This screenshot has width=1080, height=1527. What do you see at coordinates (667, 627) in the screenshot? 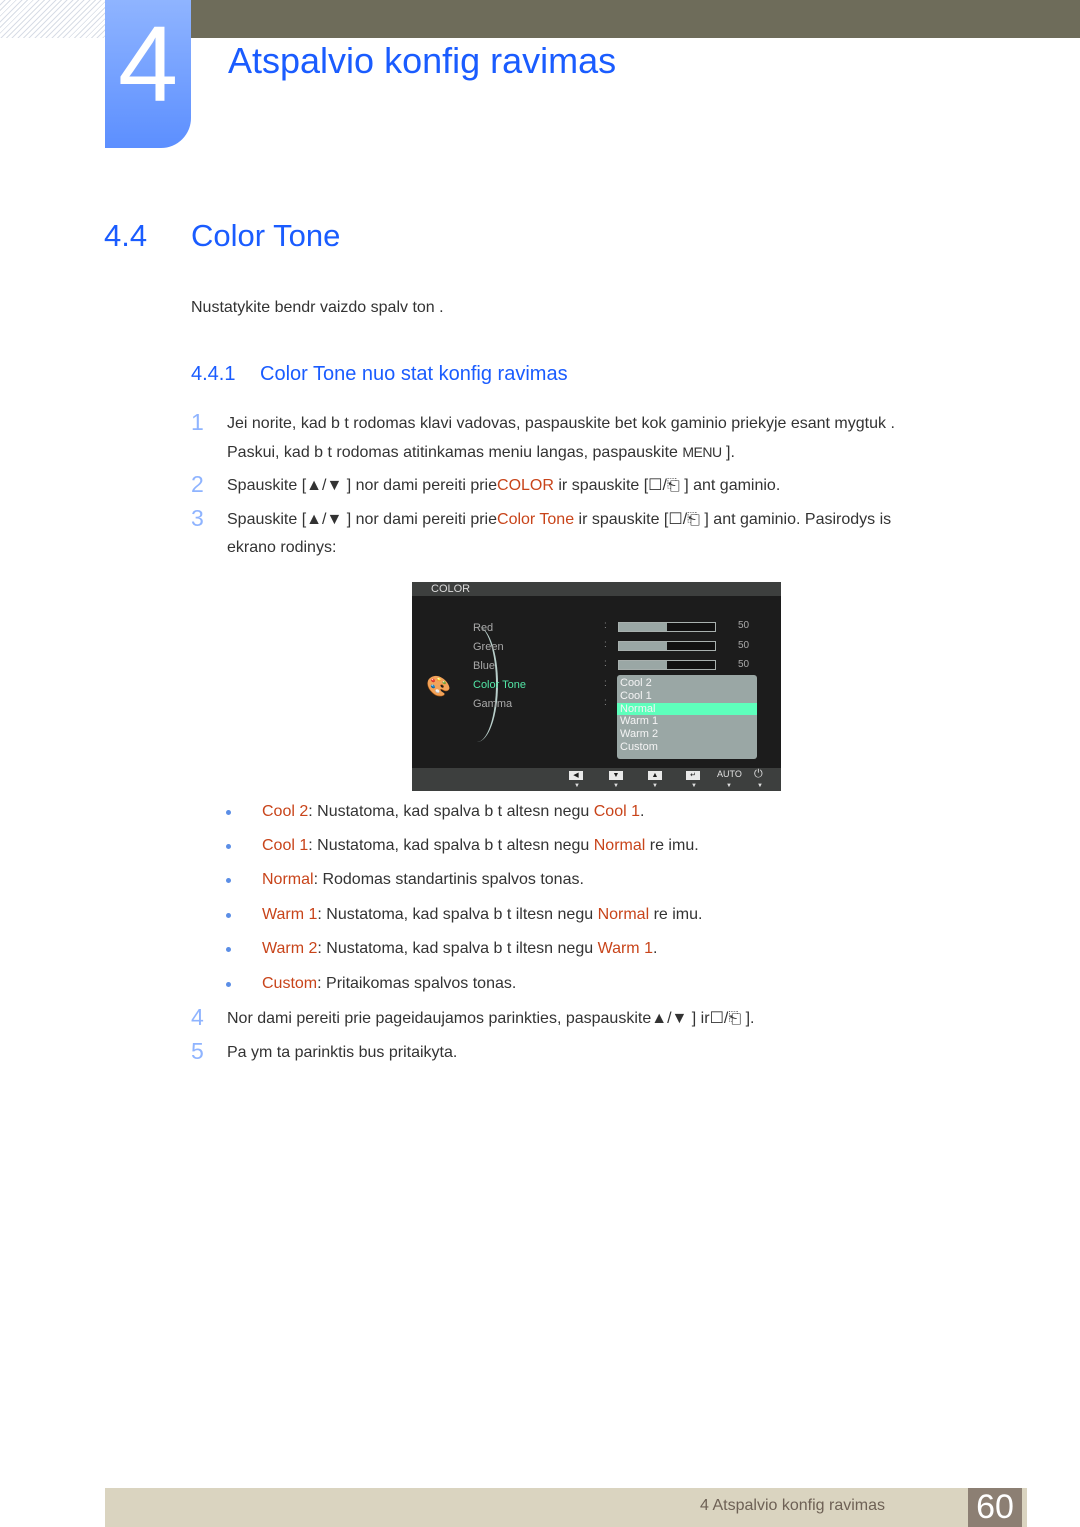
I see `osd-slider-red` at bounding box center [667, 627].